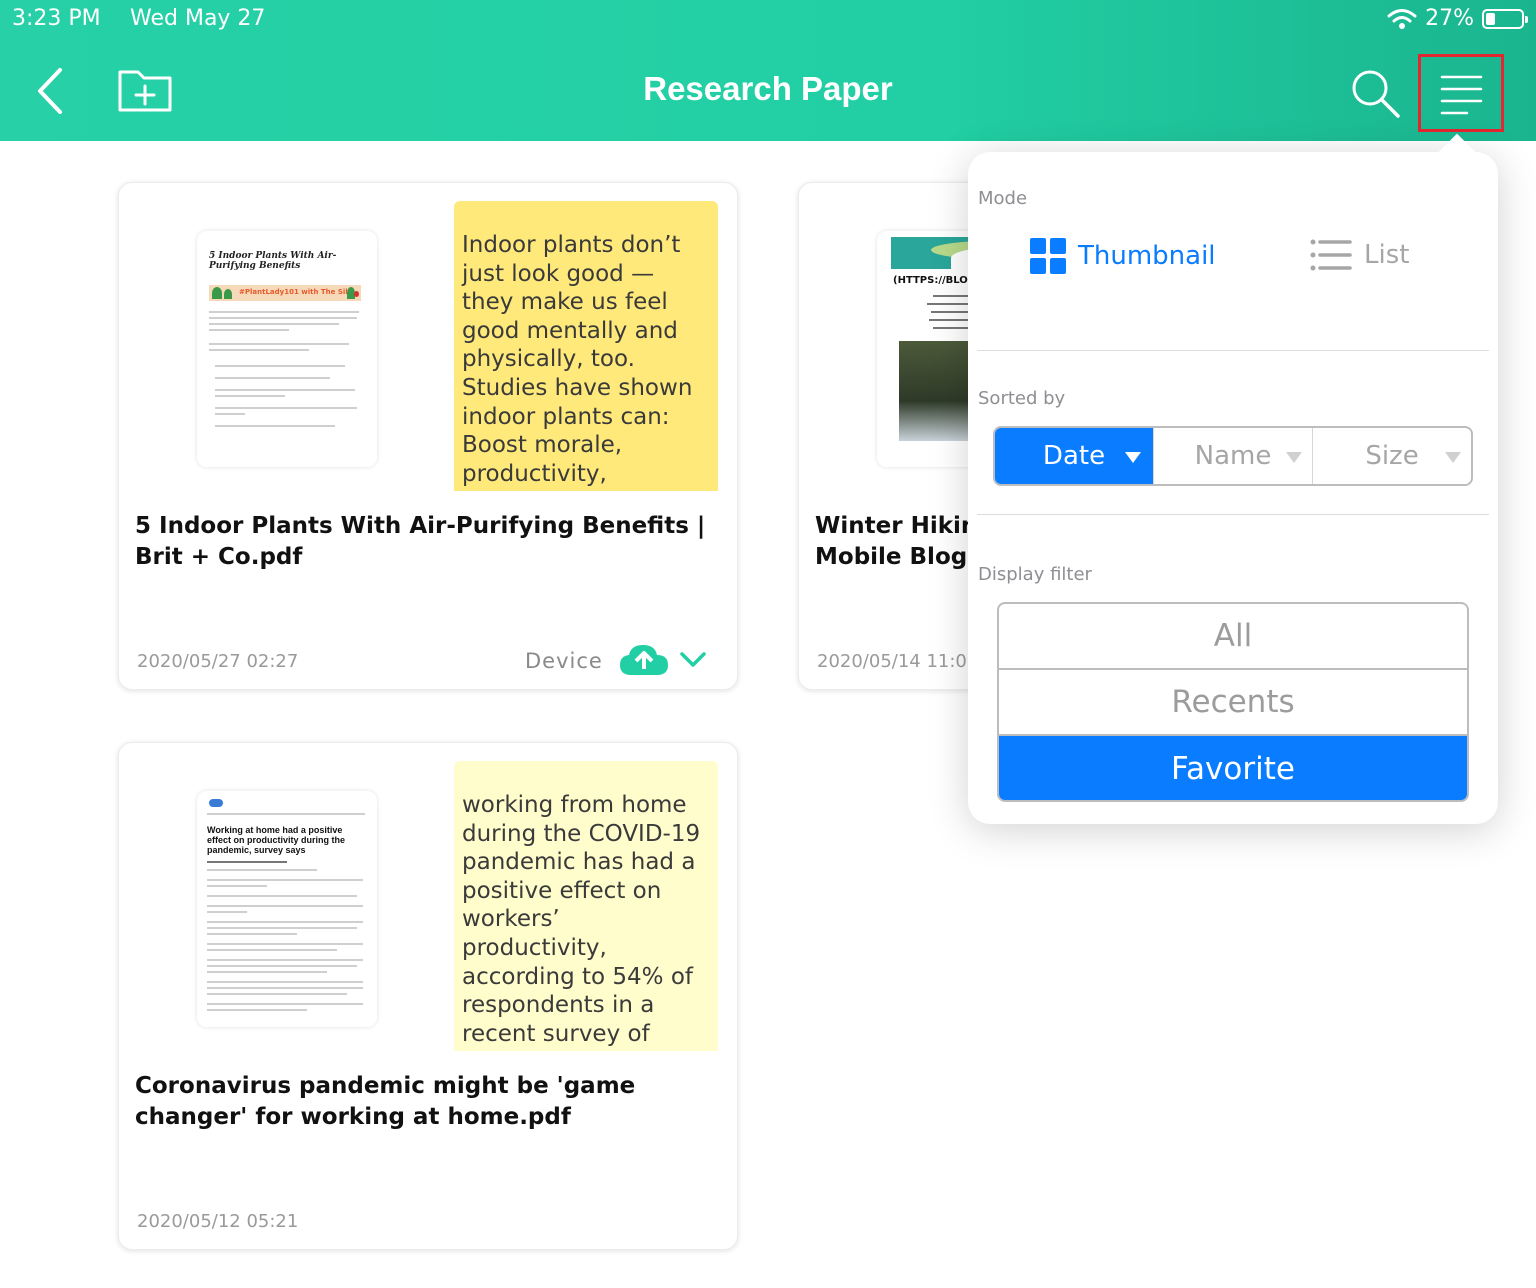 The height and width of the screenshot is (1288, 1536). I want to click on status-right: 27%, so click(1457, 18).